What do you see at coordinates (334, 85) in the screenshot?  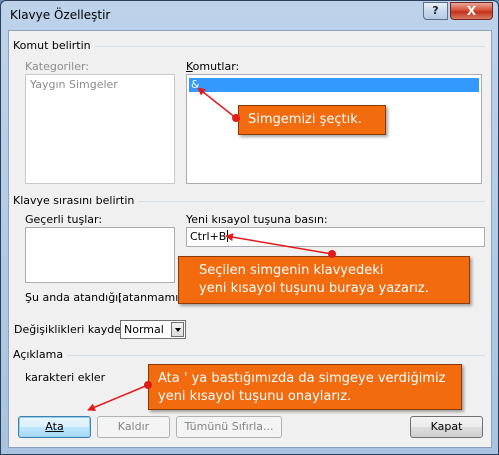 I see `list-item-selected: &` at bounding box center [334, 85].